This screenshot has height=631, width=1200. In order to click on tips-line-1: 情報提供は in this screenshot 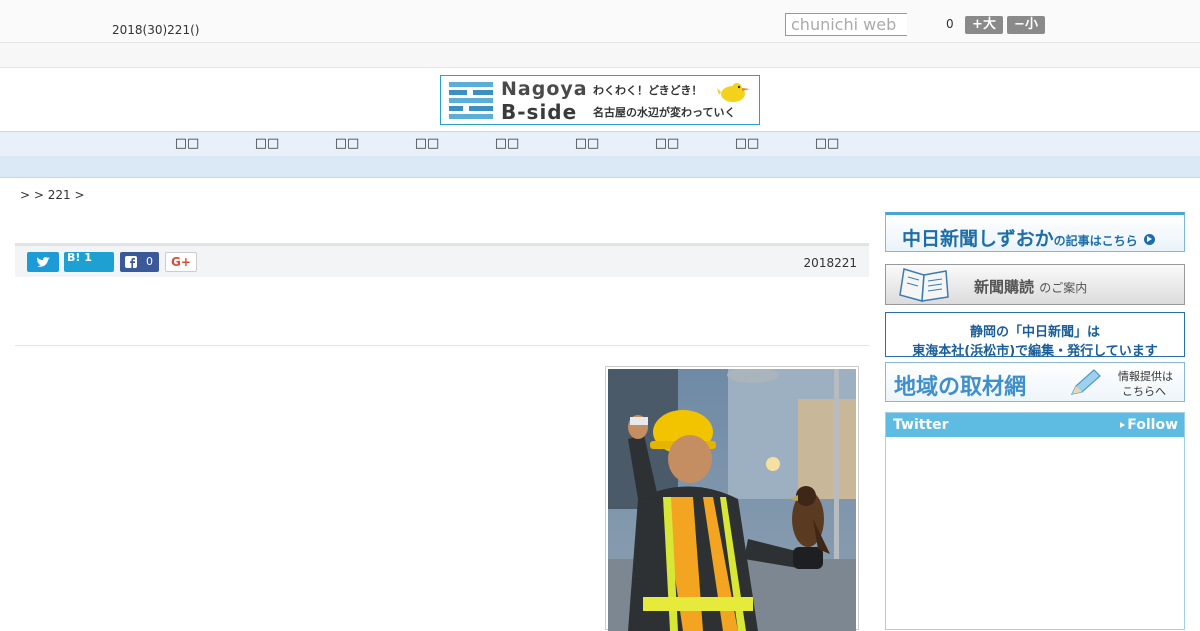, I will do `click(1145, 376)`.